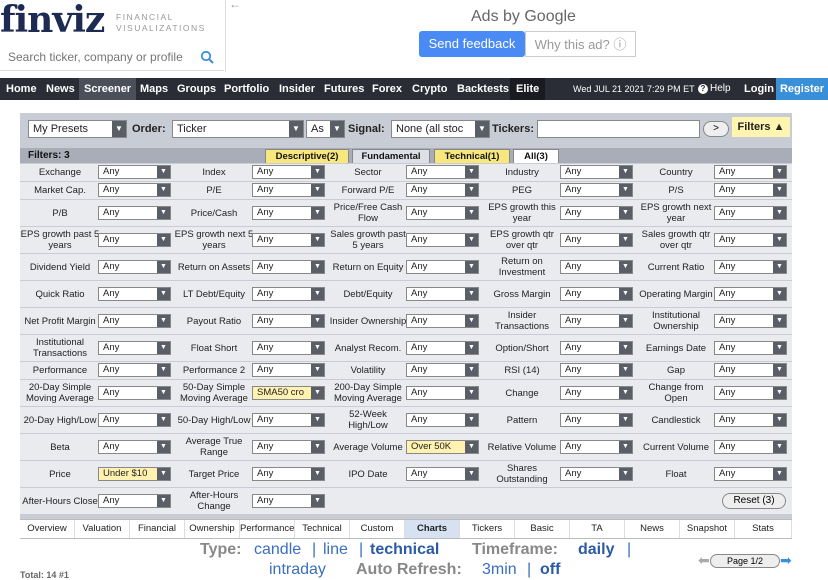 This screenshot has width=828, height=580. What do you see at coordinates (472, 44) in the screenshot?
I see `send-feedback-button: Send feedback` at bounding box center [472, 44].